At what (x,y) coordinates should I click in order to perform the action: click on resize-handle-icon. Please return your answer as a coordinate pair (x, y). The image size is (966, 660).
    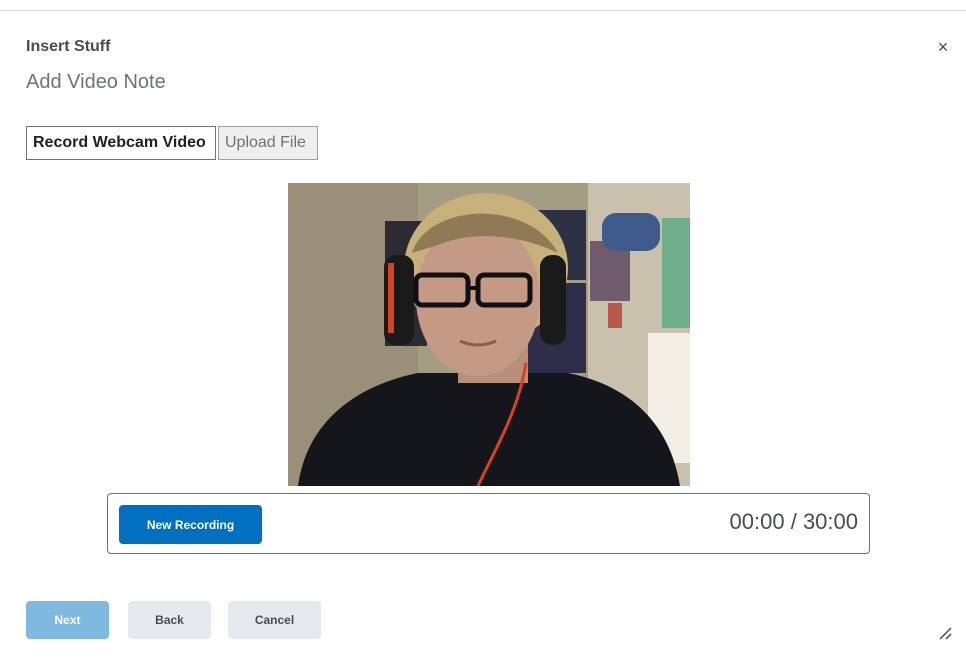
    Looking at the image, I should click on (945, 633).